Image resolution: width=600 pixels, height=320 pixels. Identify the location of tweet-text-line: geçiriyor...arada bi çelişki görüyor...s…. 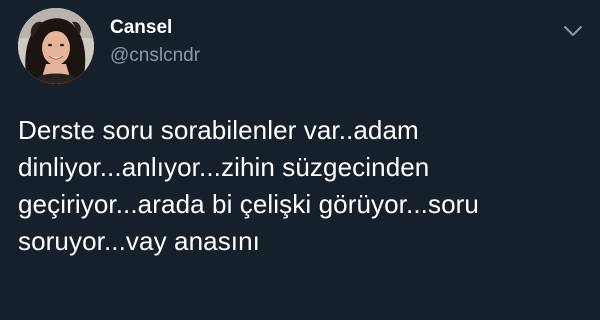
(248, 204).